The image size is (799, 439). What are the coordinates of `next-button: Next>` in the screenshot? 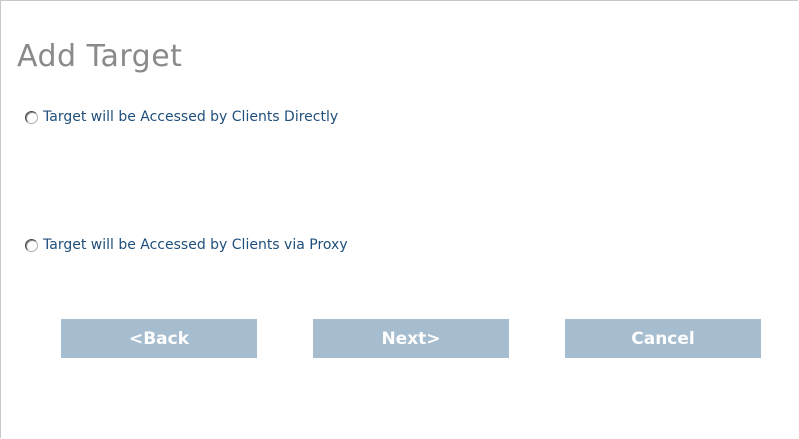 It's located at (411, 338).